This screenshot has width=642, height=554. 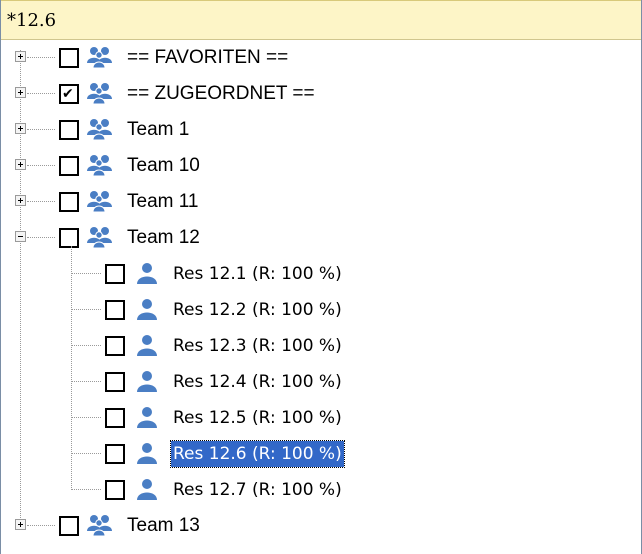 I want to click on tree-row-group: Team 1, so click(x=321, y=130).